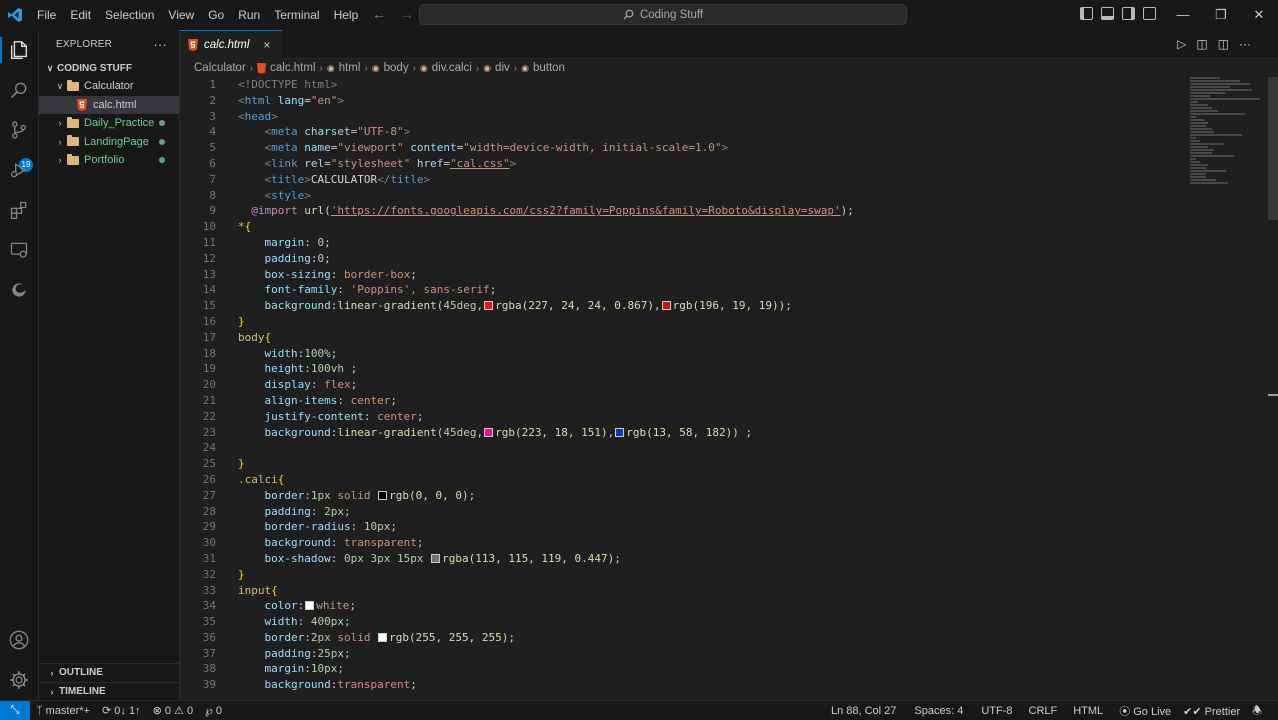 Image resolution: width=1278 pixels, height=720 pixels. I want to click on workspace-root: ∨ CODING STUFF, so click(109, 68).